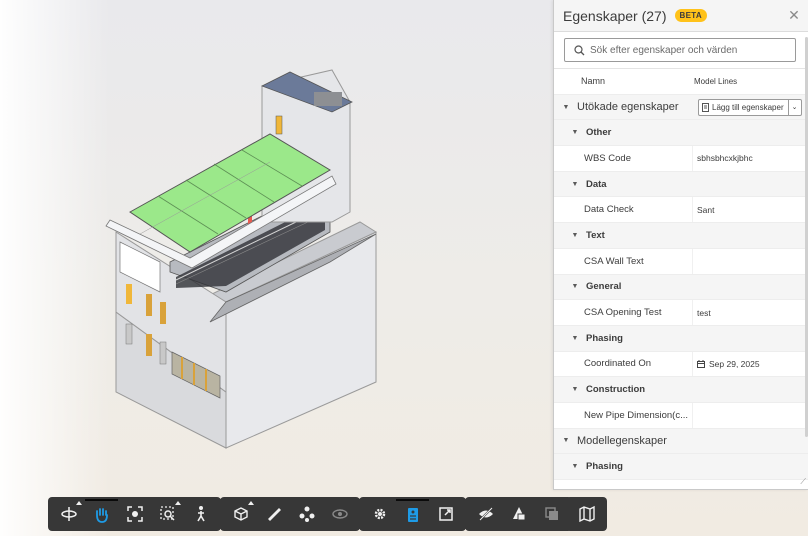  Describe the element at coordinates (615, 15) in the screenshot. I see `panel-title: Egenskaper (27)` at that location.